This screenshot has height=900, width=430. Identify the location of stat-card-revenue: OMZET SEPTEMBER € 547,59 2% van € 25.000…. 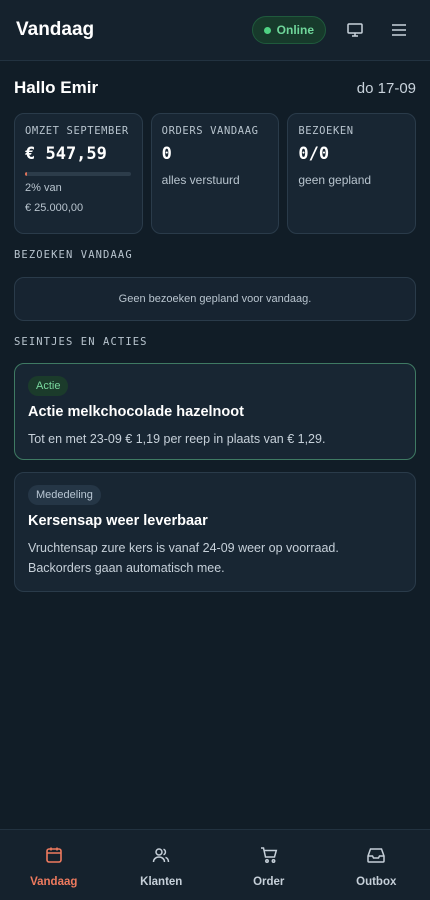
(78, 173).